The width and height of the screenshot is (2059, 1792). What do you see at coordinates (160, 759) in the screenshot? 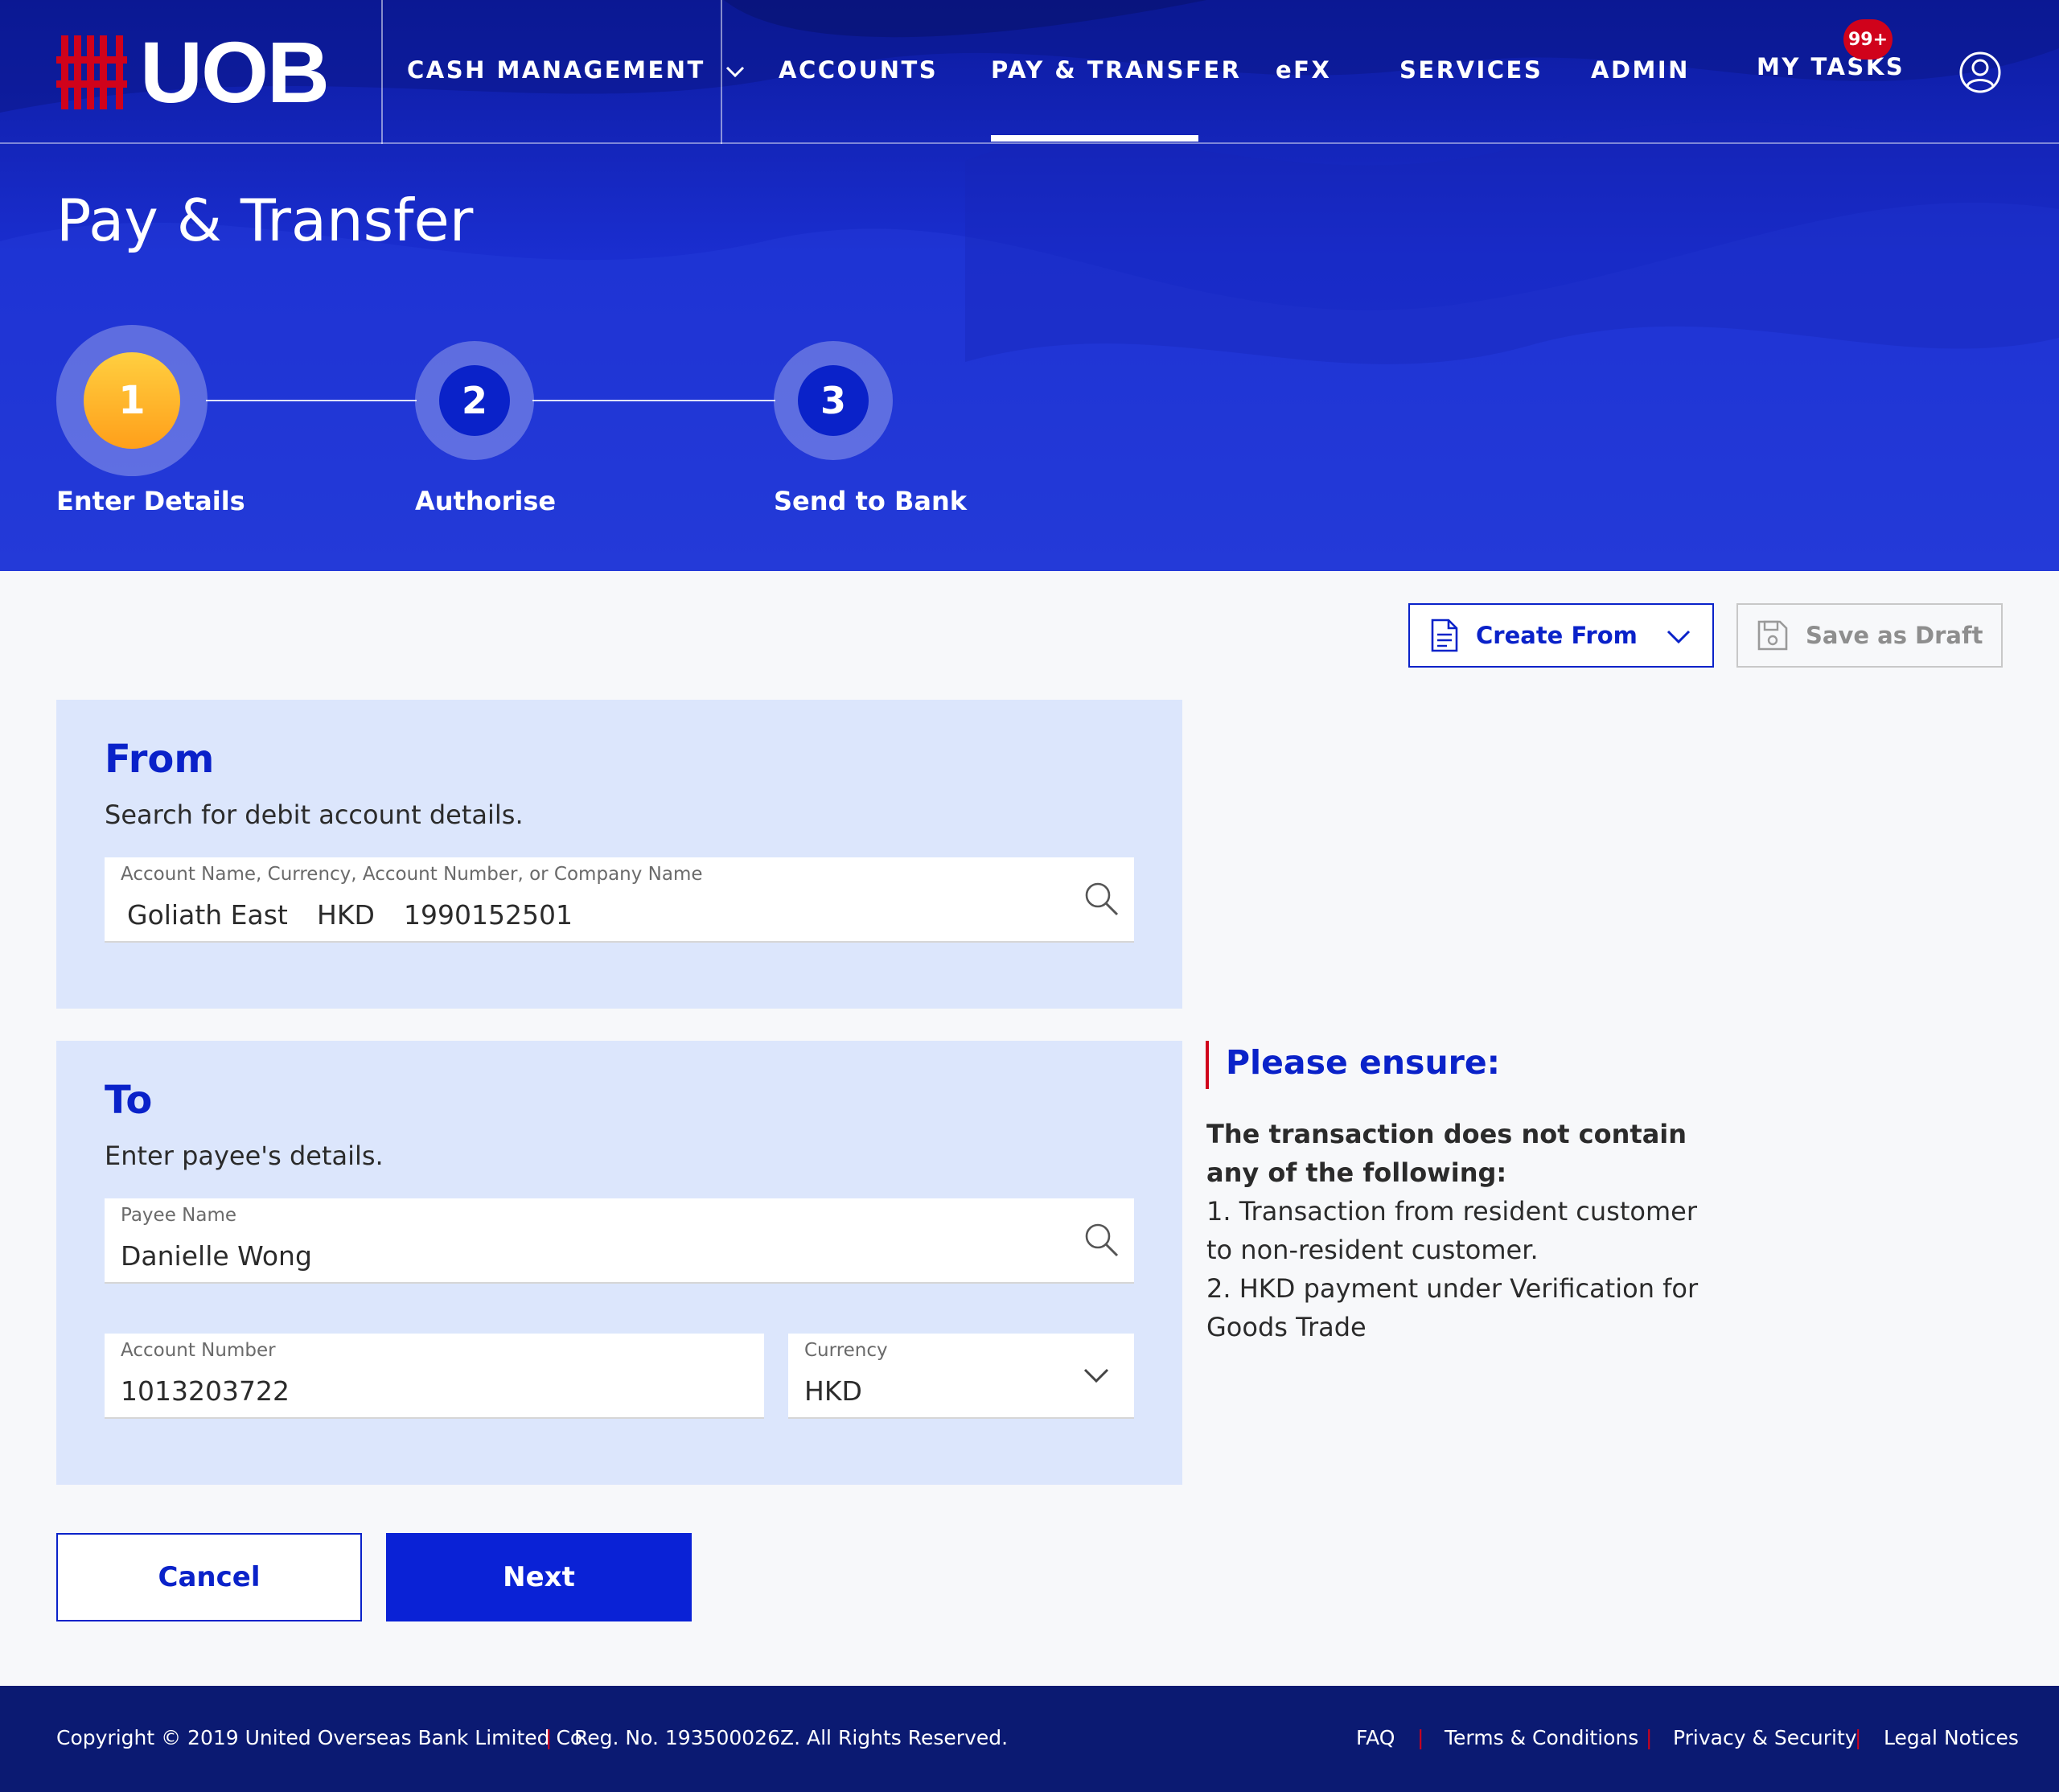
I see `from-title: From` at bounding box center [160, 759].